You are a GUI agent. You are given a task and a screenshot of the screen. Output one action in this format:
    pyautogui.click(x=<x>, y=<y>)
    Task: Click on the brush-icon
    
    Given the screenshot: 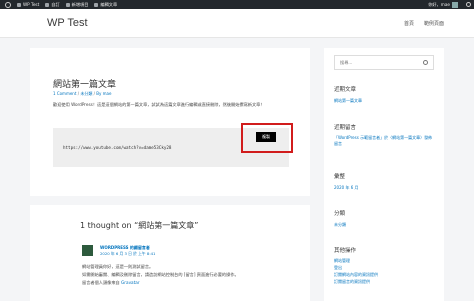 What is the action you would take?
    pyautogui.click(x=47, y=4)
    